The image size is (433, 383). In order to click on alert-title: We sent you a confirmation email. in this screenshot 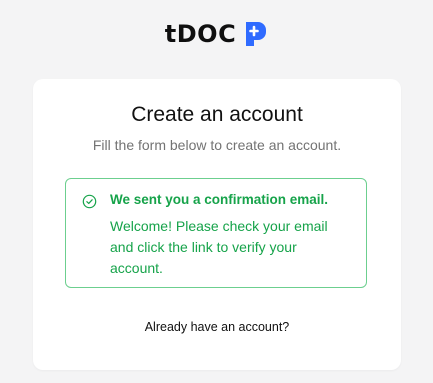, I will do `click(219, 199)`.